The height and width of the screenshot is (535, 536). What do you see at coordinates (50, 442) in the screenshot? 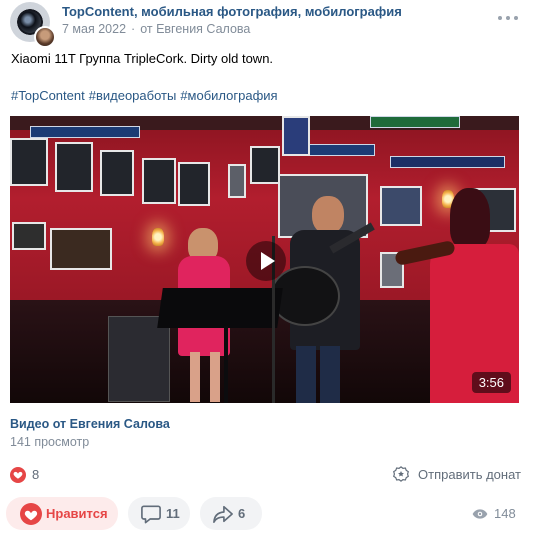
I see `video-views: 141 просмотр` at bounding box center [50, 442].